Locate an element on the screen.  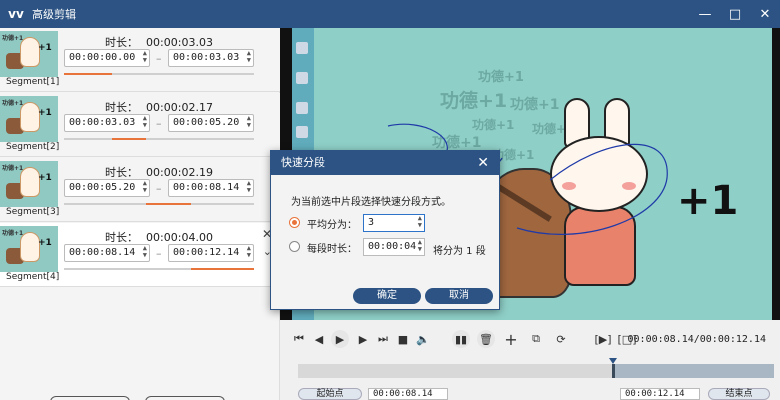
start-time-field: 00:00:00.00 ▲ ▼ is located at coordinates (107, 58).